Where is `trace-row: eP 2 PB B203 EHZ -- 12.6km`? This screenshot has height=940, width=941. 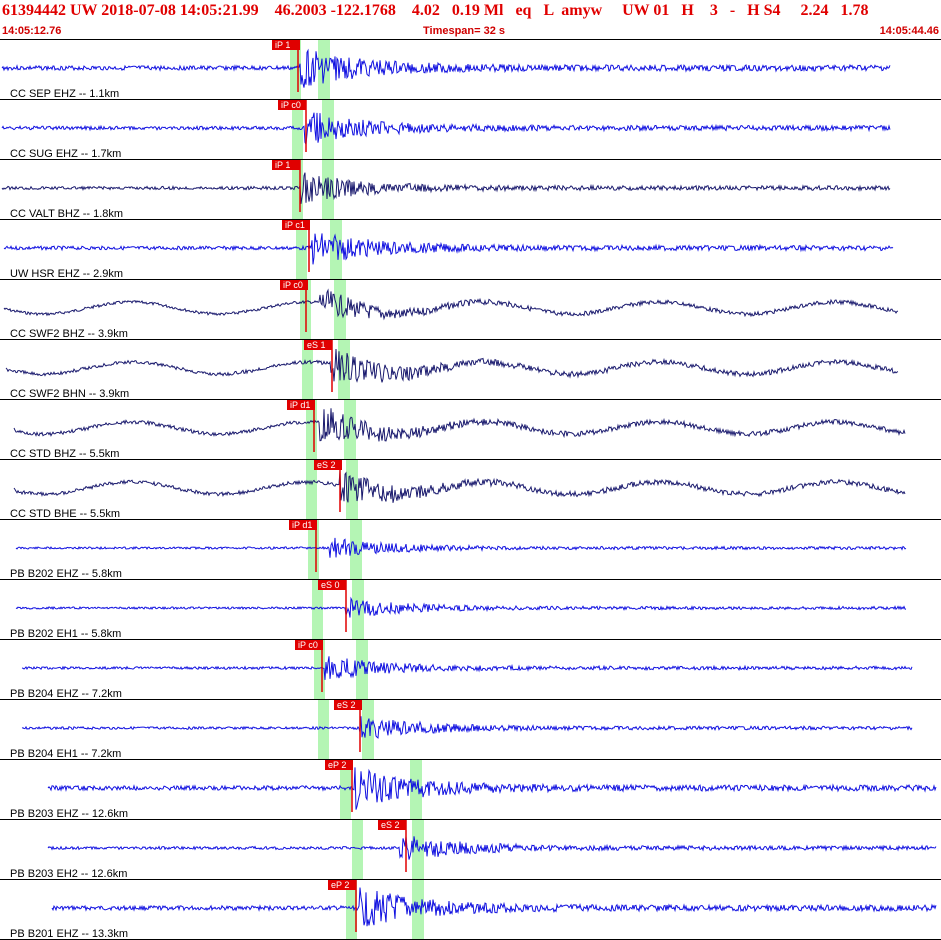 trace-row: eP 2 PB B203 EHZ -- 12.6km is located at coordinates (470, 790).